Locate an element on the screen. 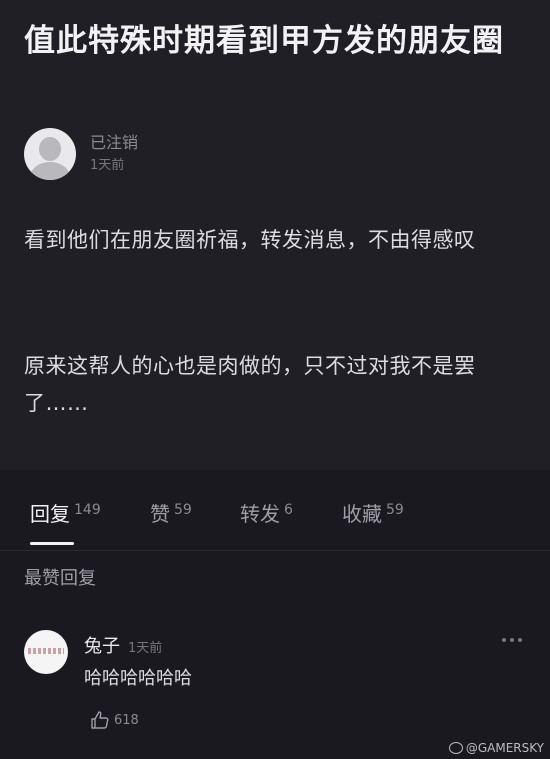 The height and width of the screenshot is (759, 550). post-time: 1天前 is located at coordinates (107, 165).